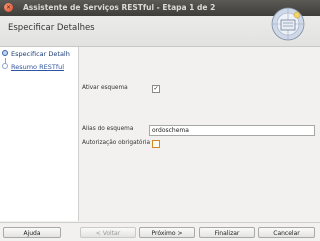  I want to click on enable-schema-label: Ativar esquema, so click(105, 88).